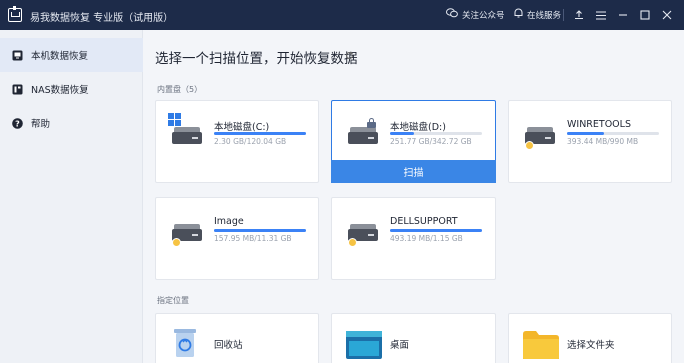 This screenshot has height=363, width=684. I want to click on sidebar-item-local-recovery: 本机数据恢复, so click(71, 55).